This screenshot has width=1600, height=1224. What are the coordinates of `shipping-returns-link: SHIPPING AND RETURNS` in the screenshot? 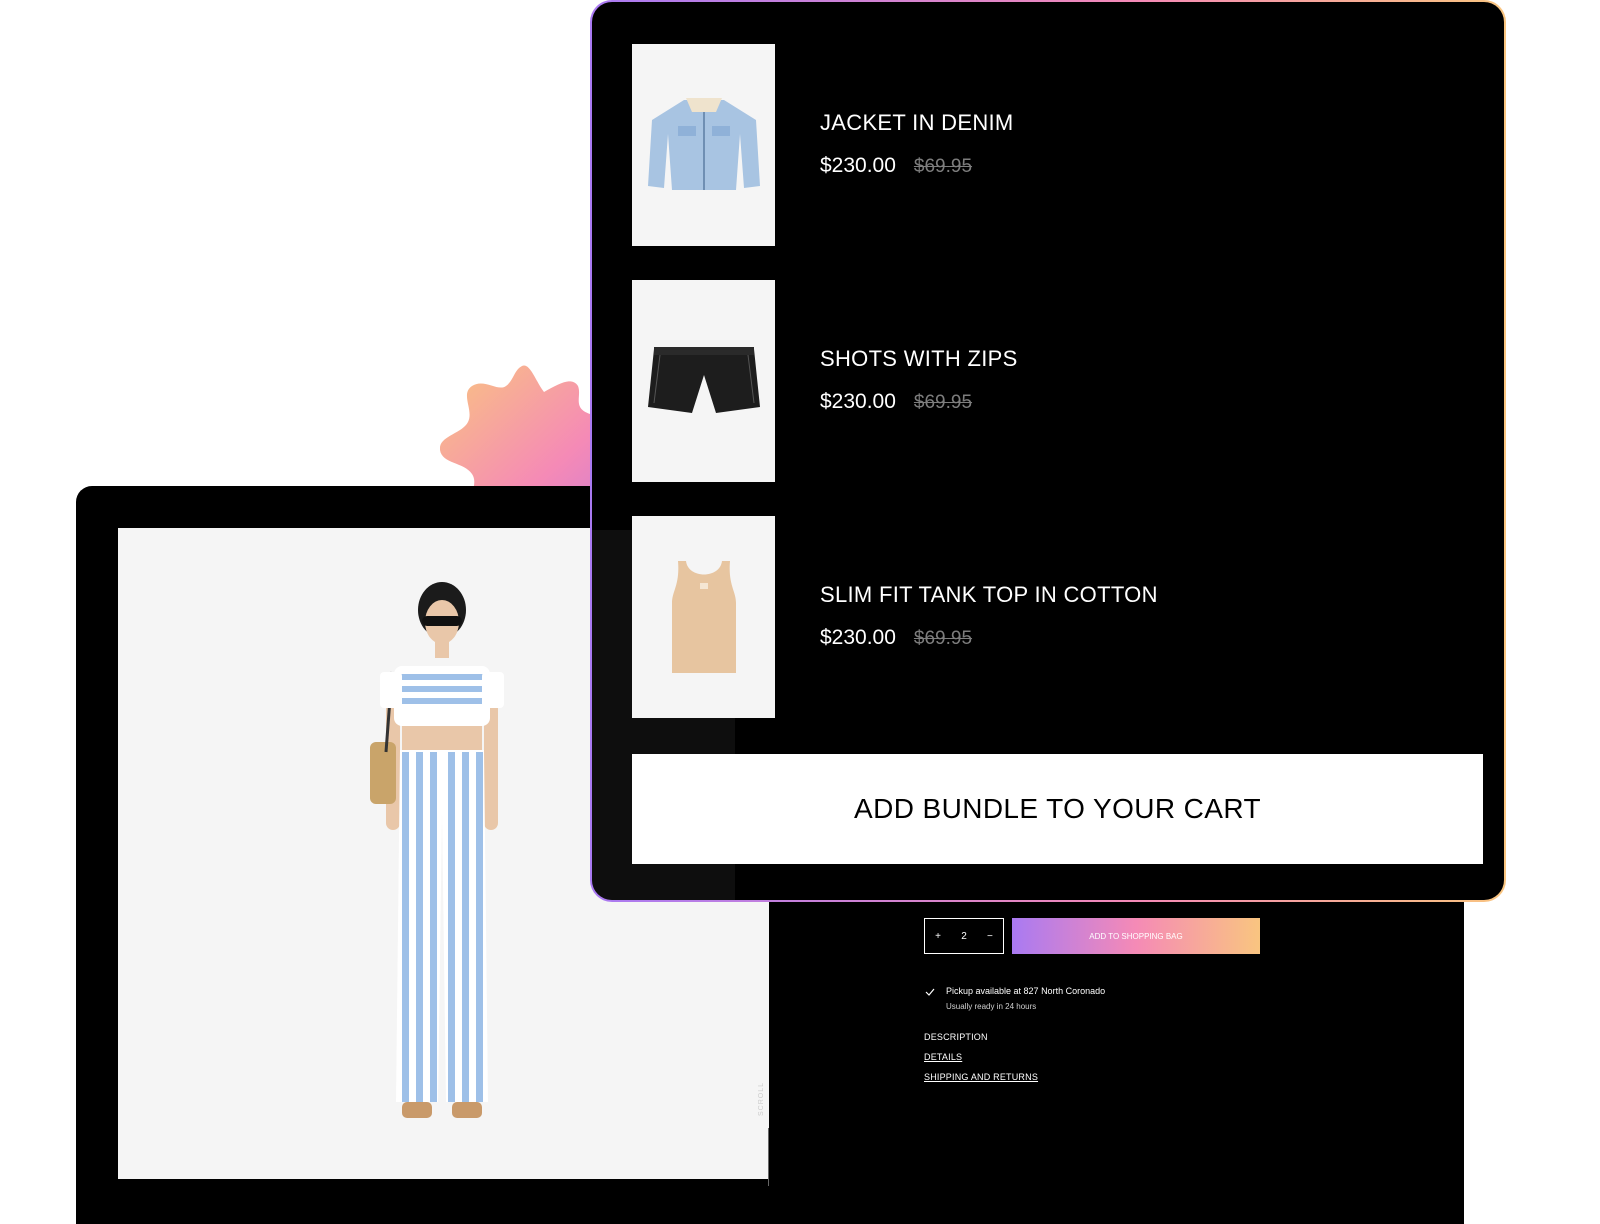 It's located at (981, 1077).